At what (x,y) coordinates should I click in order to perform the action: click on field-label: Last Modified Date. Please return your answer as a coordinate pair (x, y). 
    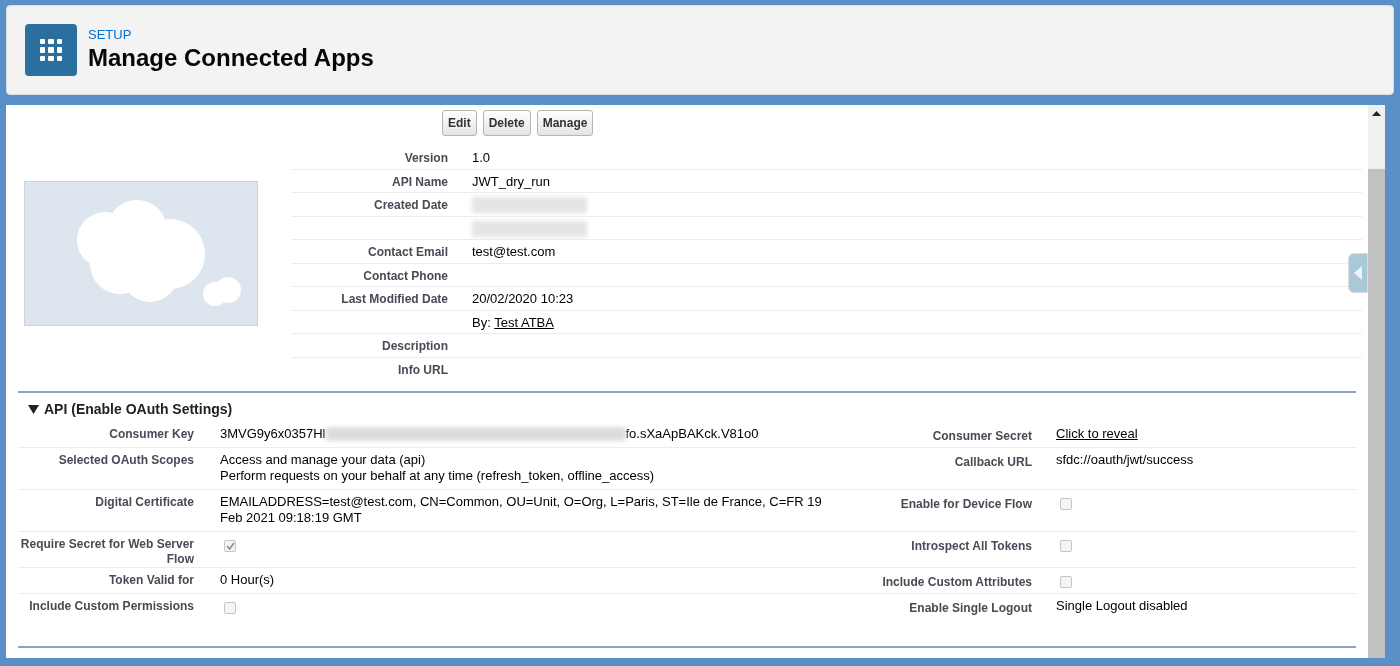
    Looking at the image, I should click on (394, 299).